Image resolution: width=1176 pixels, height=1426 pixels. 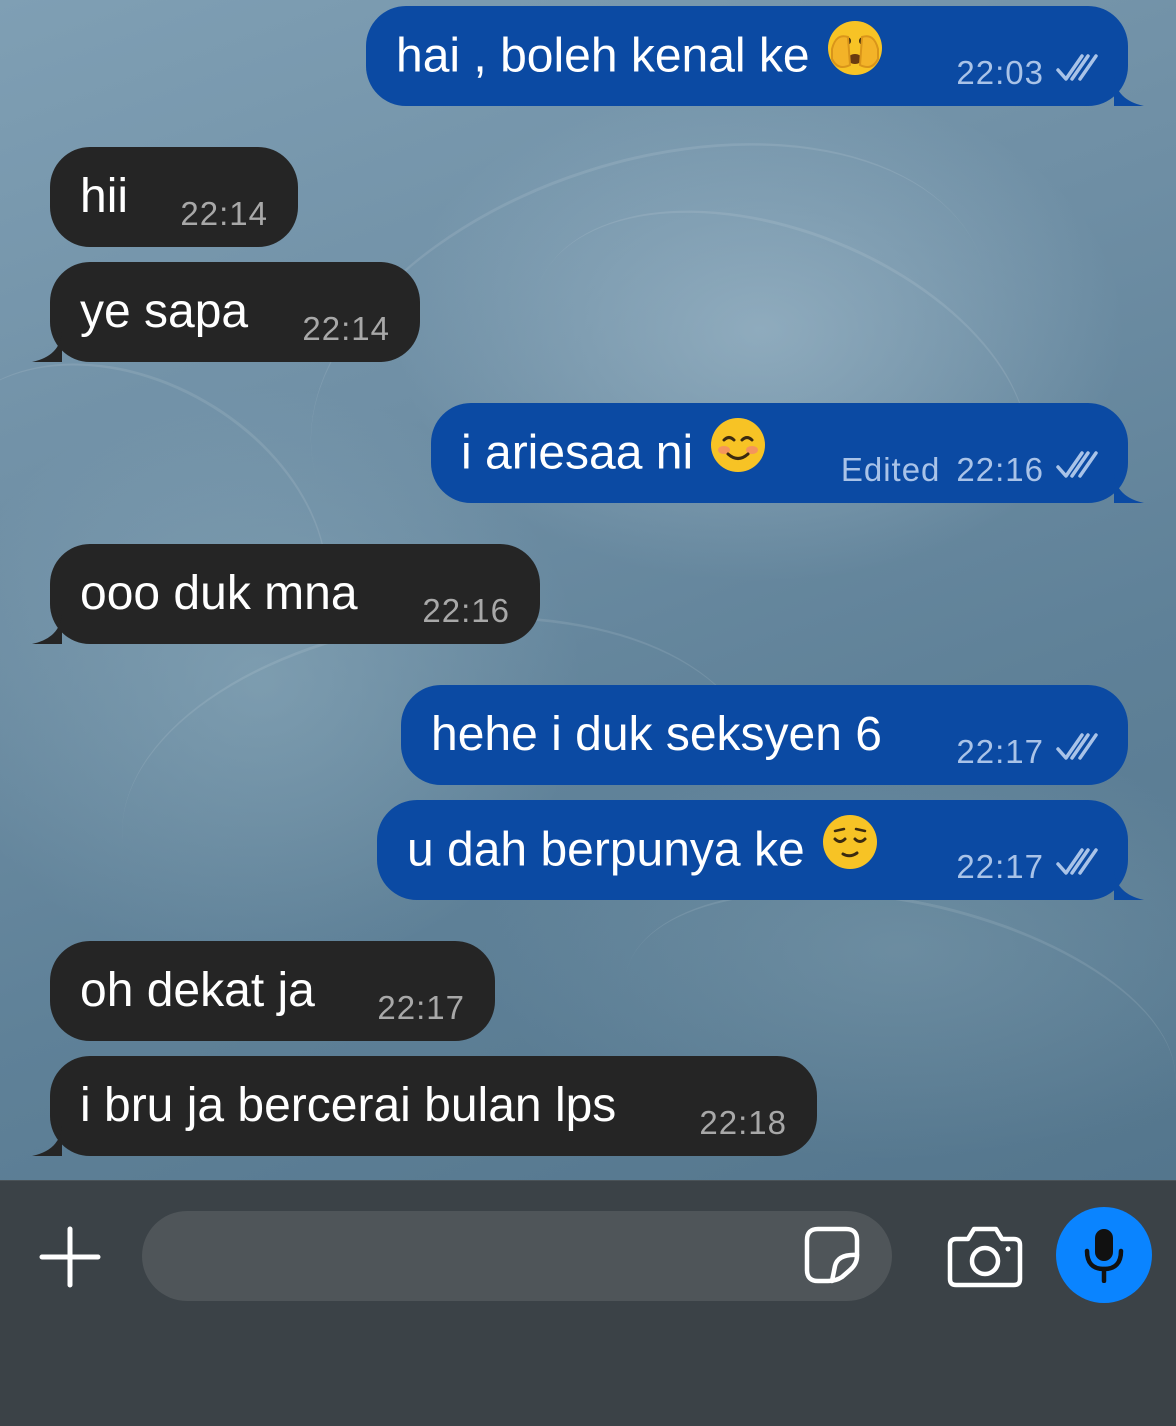 What do you see at coordinates (104, 196) in the screenshot?
I see `message-text: hii` at bounding box center [104, 196].